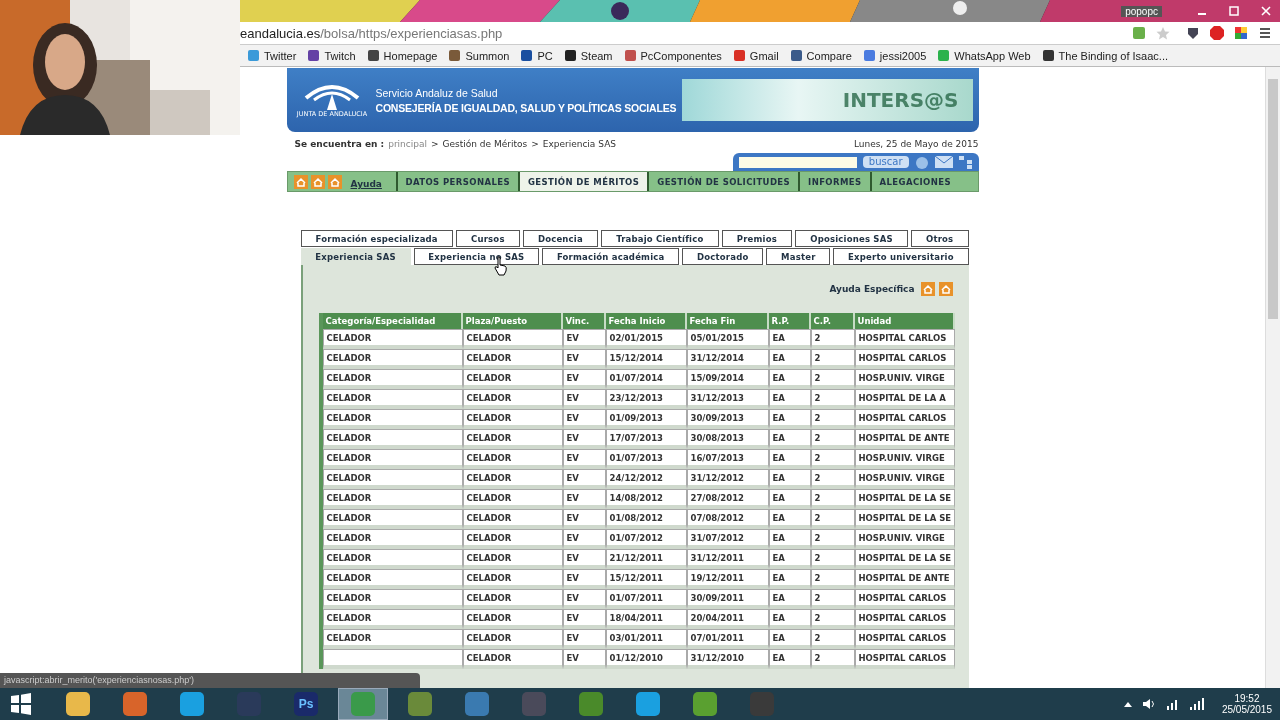 The image size is (1280, 720). Describe the element at coordinates (756, 55) in the screenshot. I see `bookmark-link: Gmail` at that location.